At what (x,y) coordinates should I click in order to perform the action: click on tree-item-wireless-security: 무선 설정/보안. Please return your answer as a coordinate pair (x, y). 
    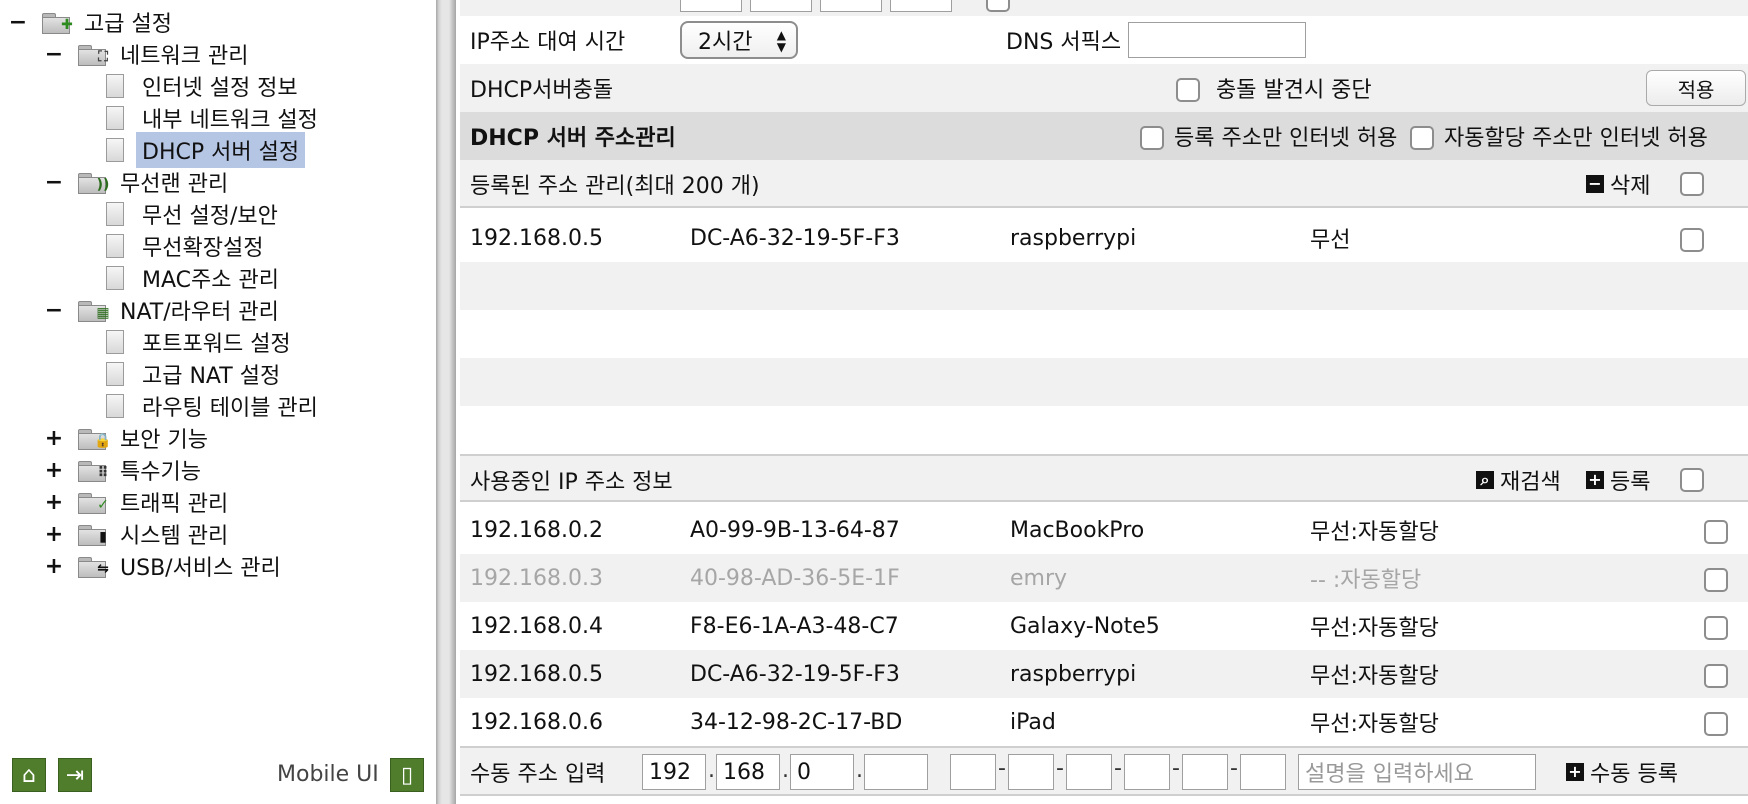
    Looking at the image, I should click on (195, 214).